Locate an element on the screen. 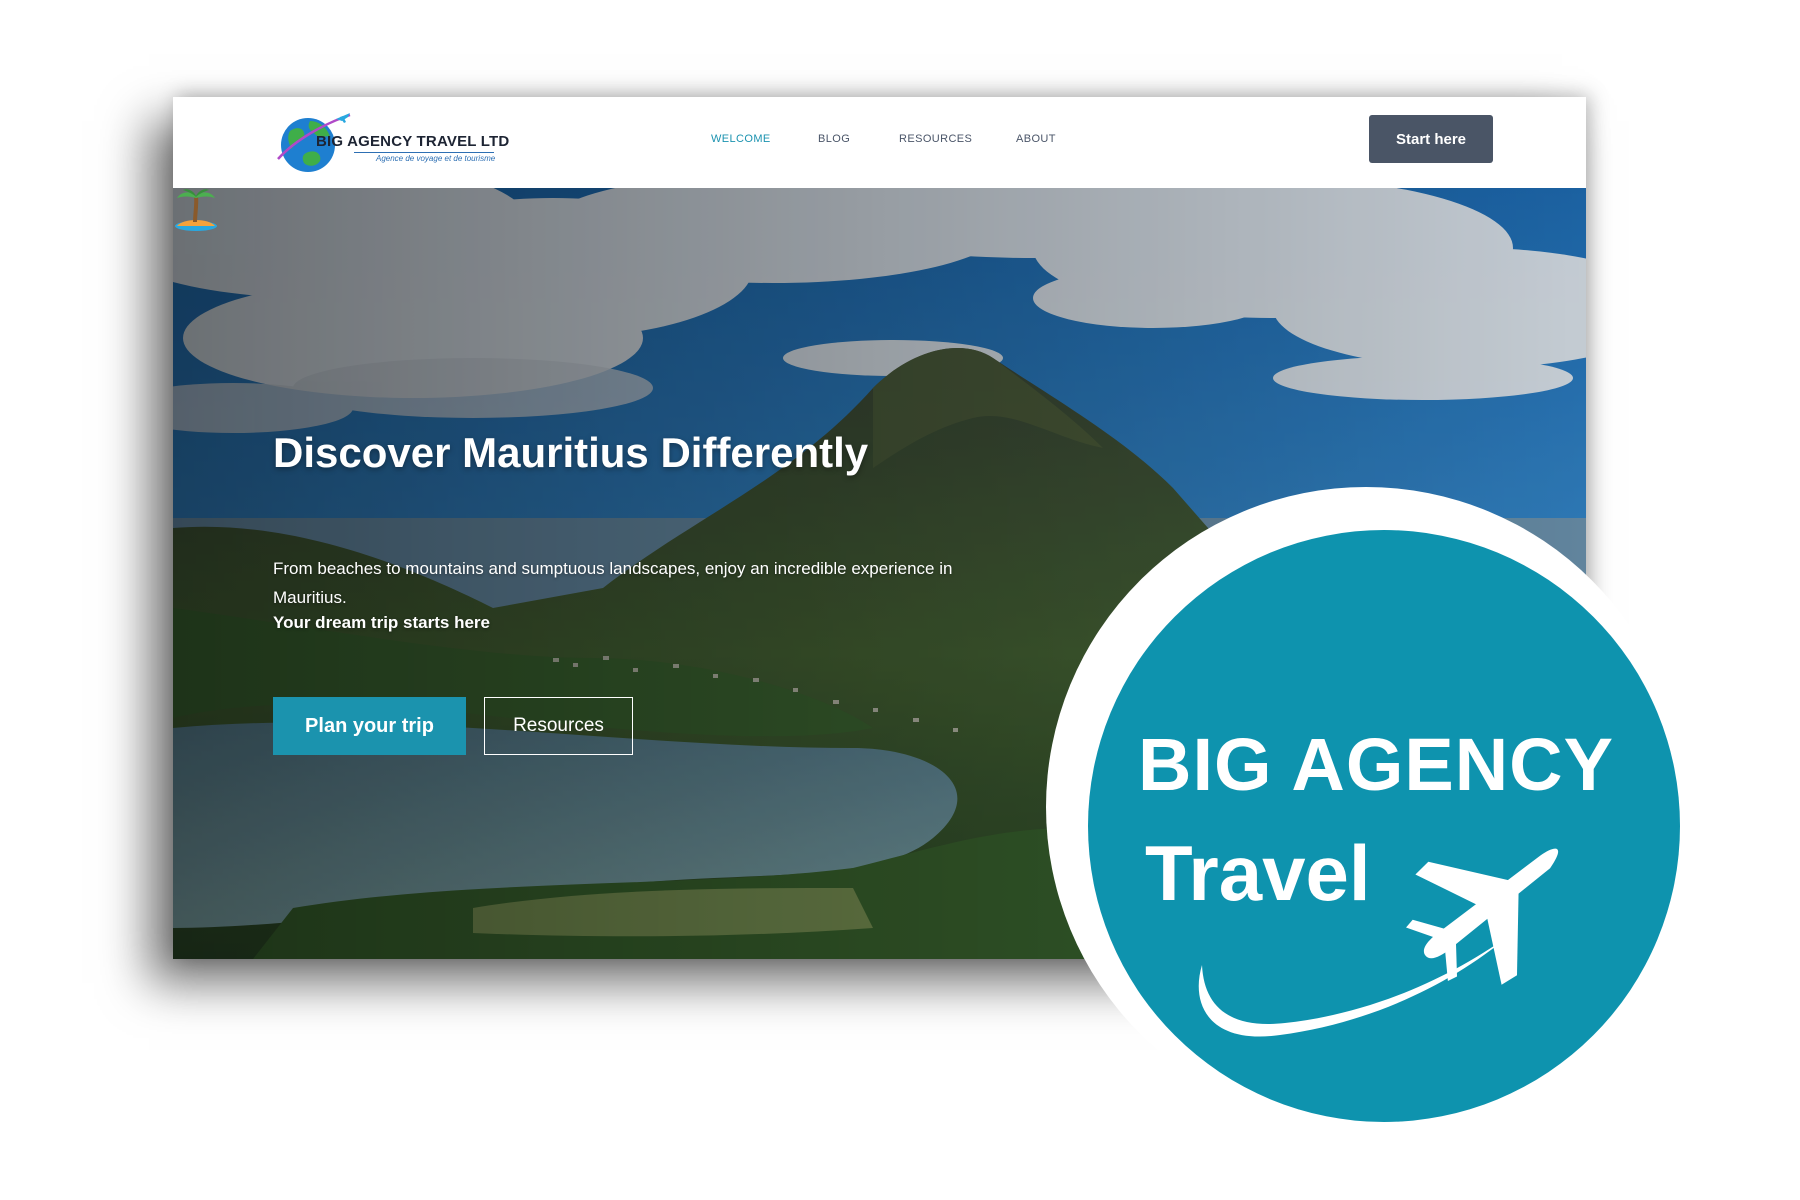 This screenshot has height=1200, width=1800. hero-tagline: Your dream trip starts here is located at coordinates (381, 622).